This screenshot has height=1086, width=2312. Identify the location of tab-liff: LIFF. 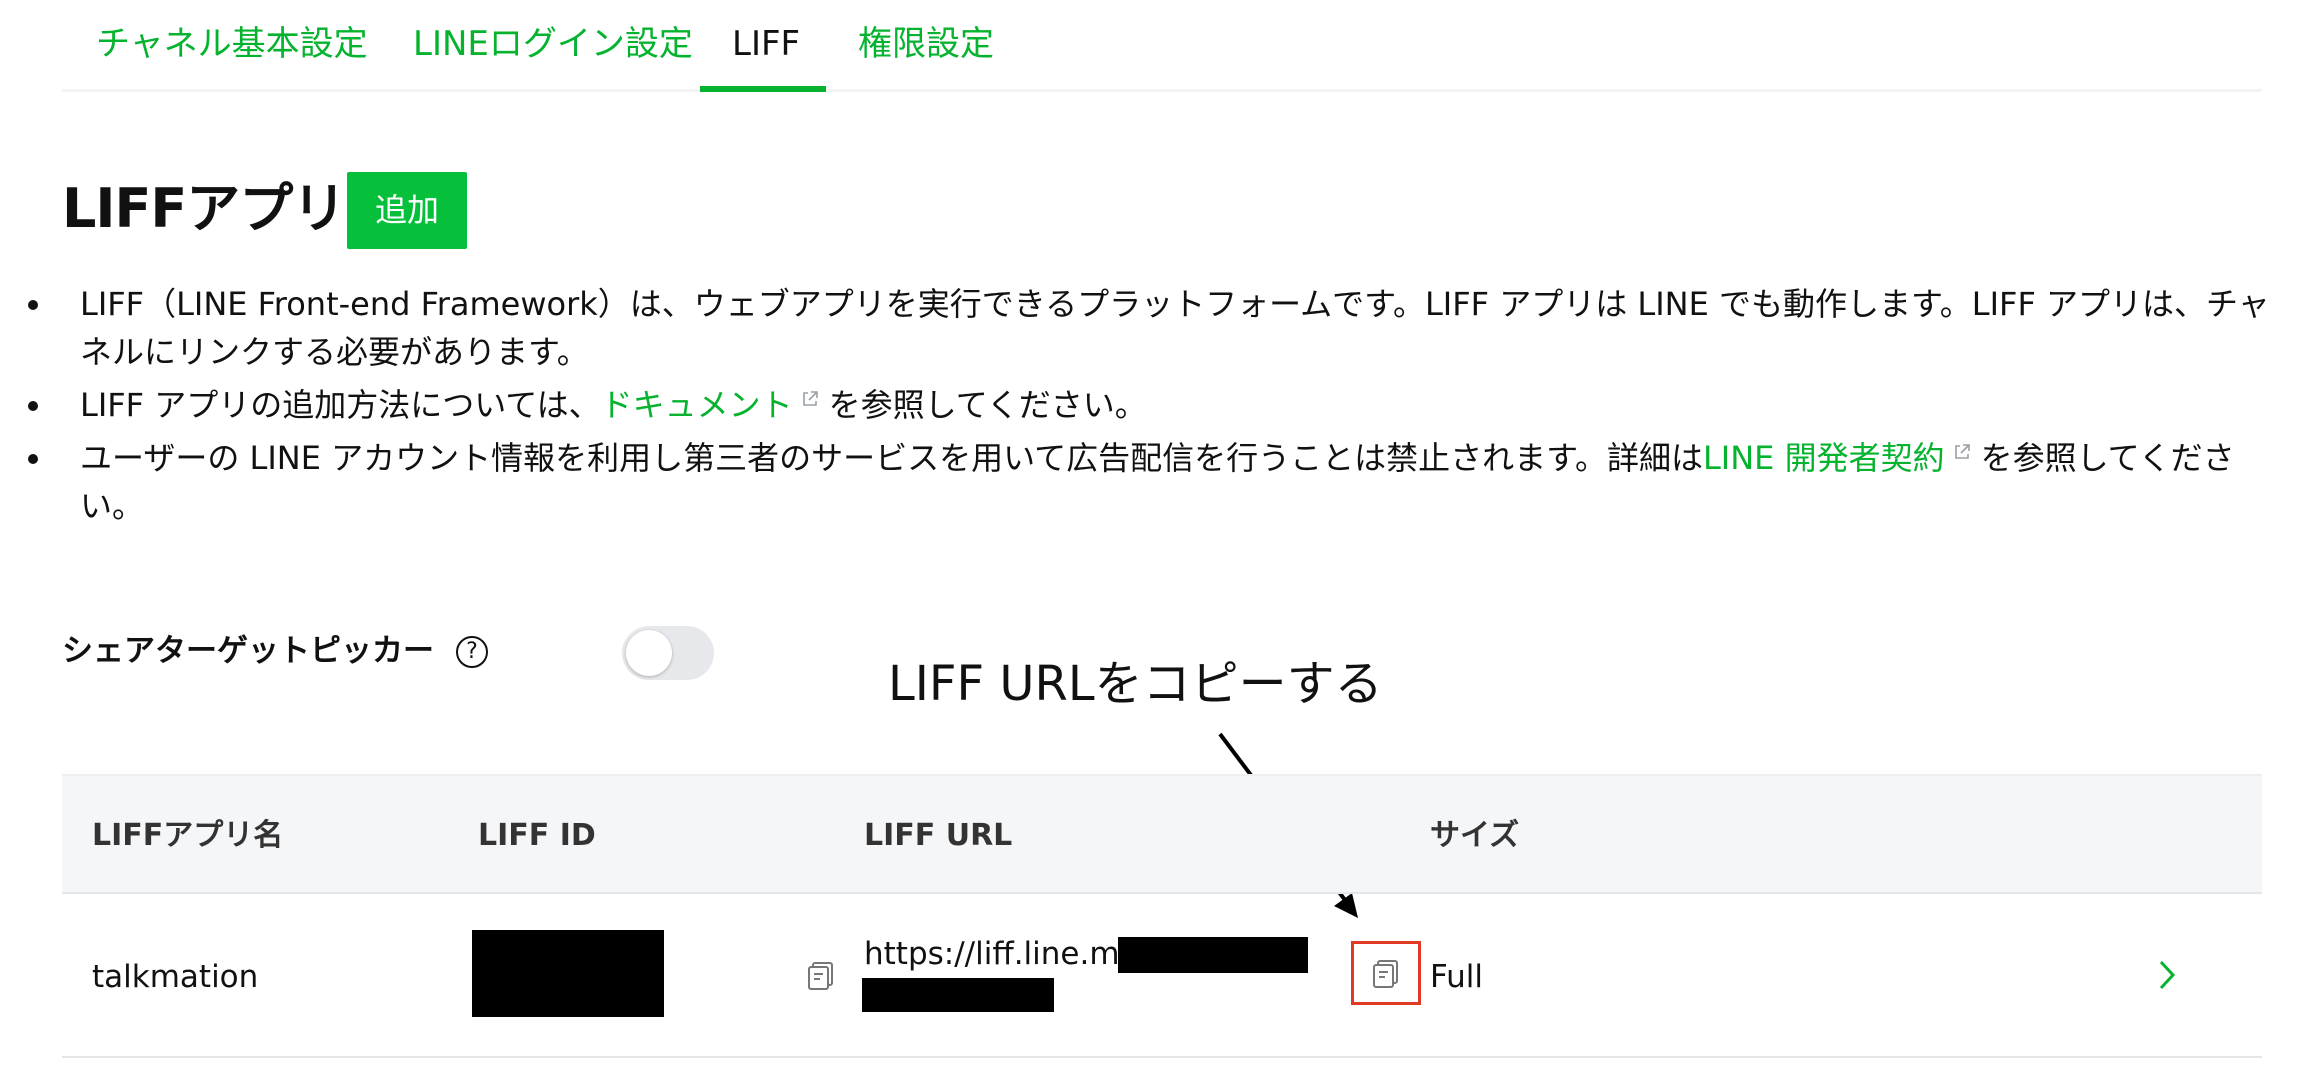
(766, 56).